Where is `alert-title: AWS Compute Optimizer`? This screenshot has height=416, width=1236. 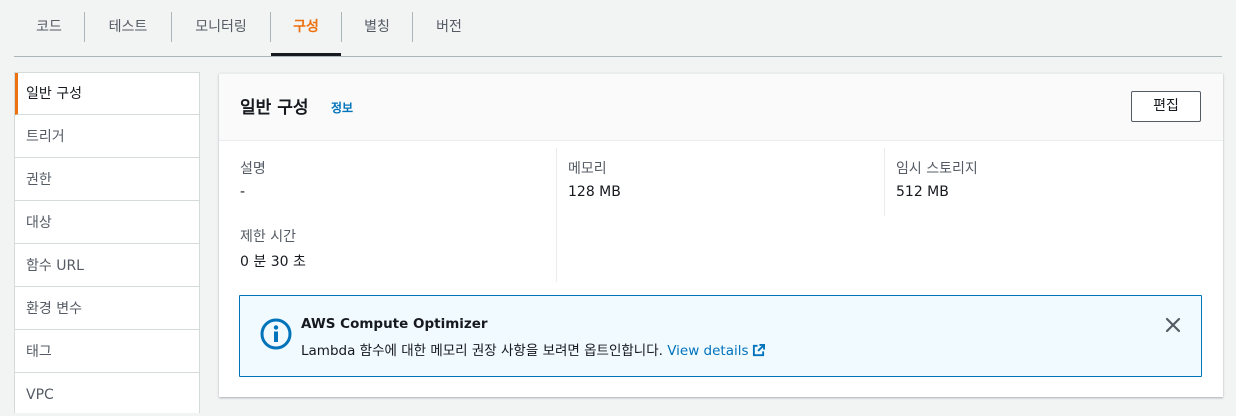
alert-title: AWS Compute Optimizer is located at coordinates (394, 324).